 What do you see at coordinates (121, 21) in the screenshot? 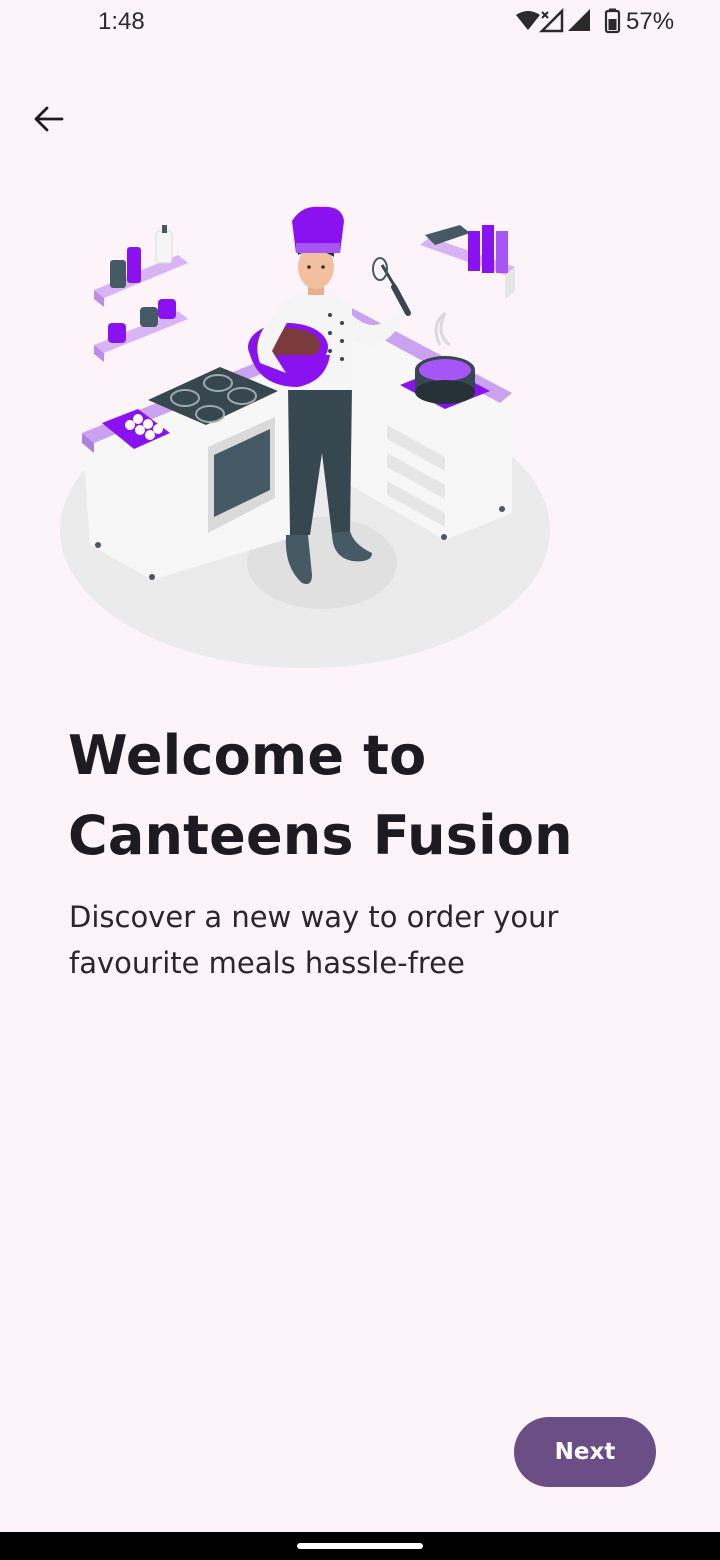
I see `status-time: 1:48` at bounding box center [121, 21].